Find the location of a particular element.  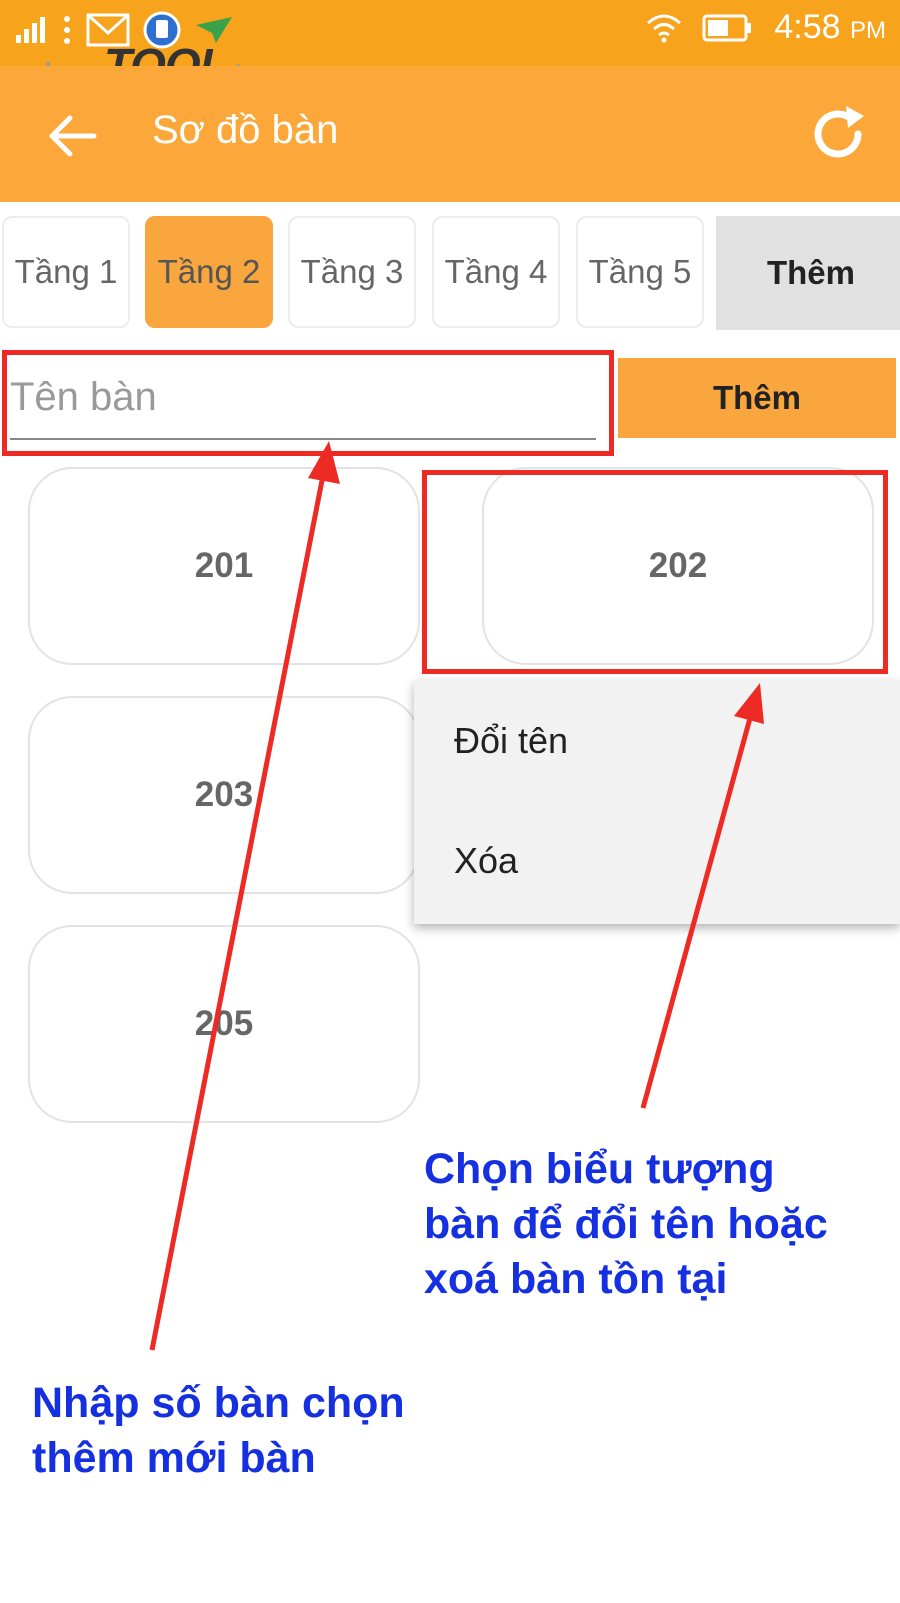

arrow-line-left is located at coordinates (239, 905).